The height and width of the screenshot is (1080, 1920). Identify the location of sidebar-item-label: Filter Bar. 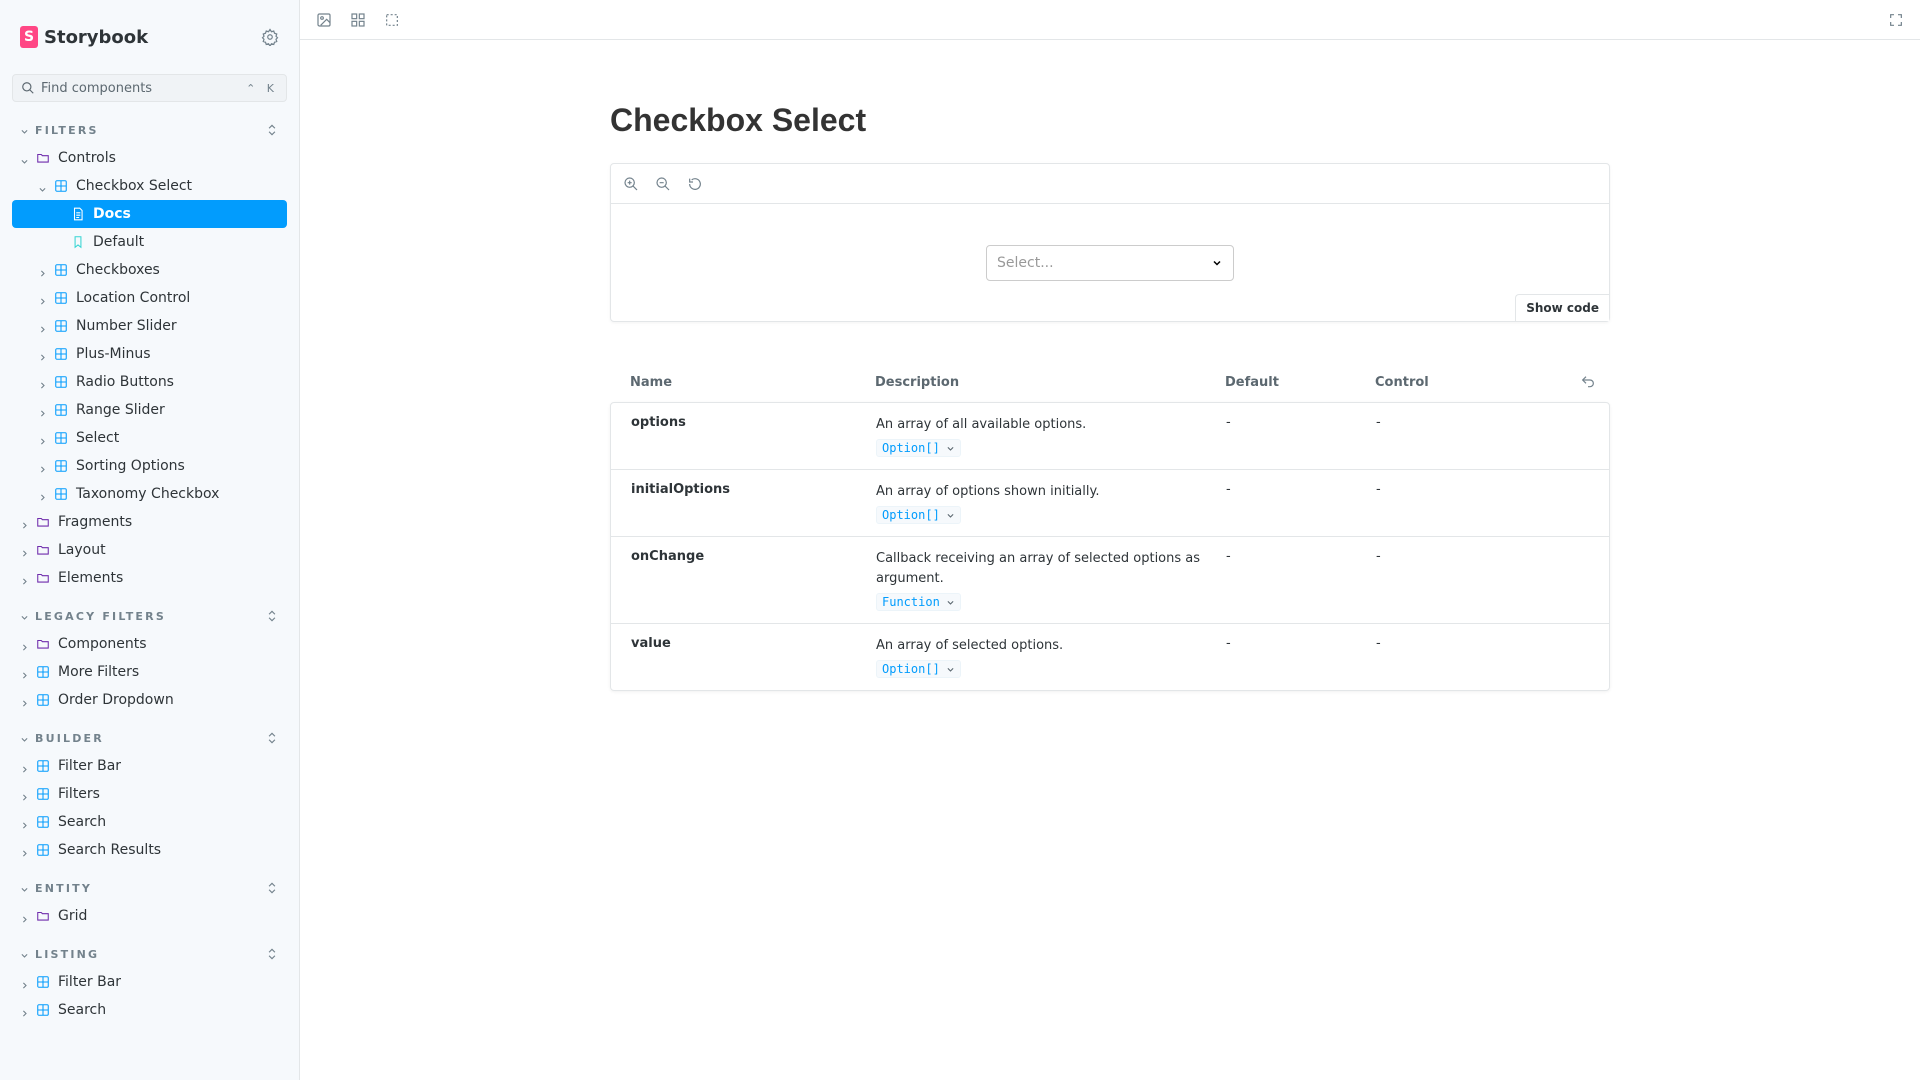
(90, 982).